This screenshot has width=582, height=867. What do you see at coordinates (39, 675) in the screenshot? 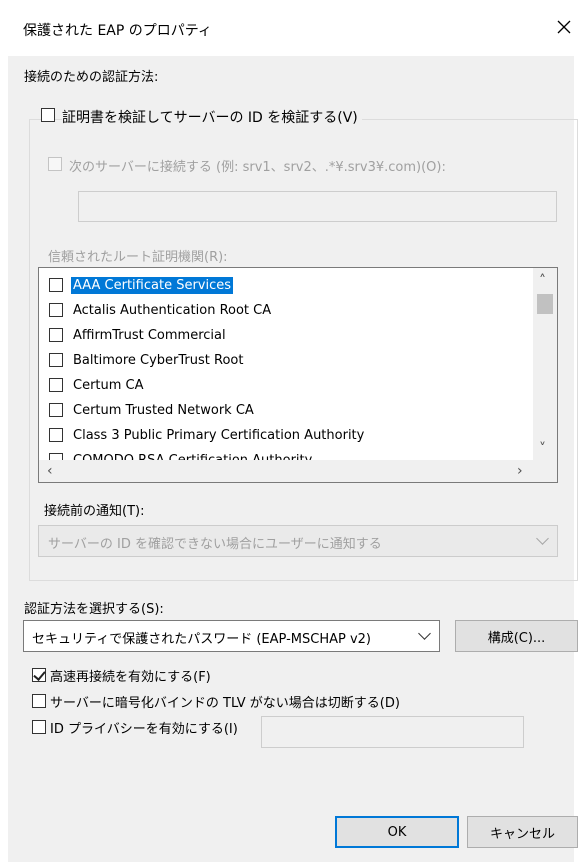
I see `fast-reconnect-checkbox` at bounding box center [39, 675].